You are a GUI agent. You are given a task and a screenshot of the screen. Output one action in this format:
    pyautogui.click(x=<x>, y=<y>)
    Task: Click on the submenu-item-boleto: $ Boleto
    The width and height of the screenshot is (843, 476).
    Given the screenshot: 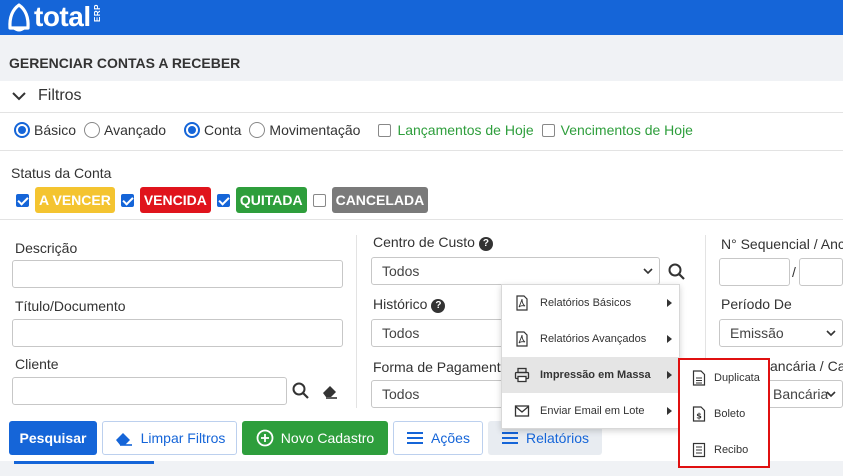 What is the action you would take?
    pyautogui.click(x=724, y=414)
    